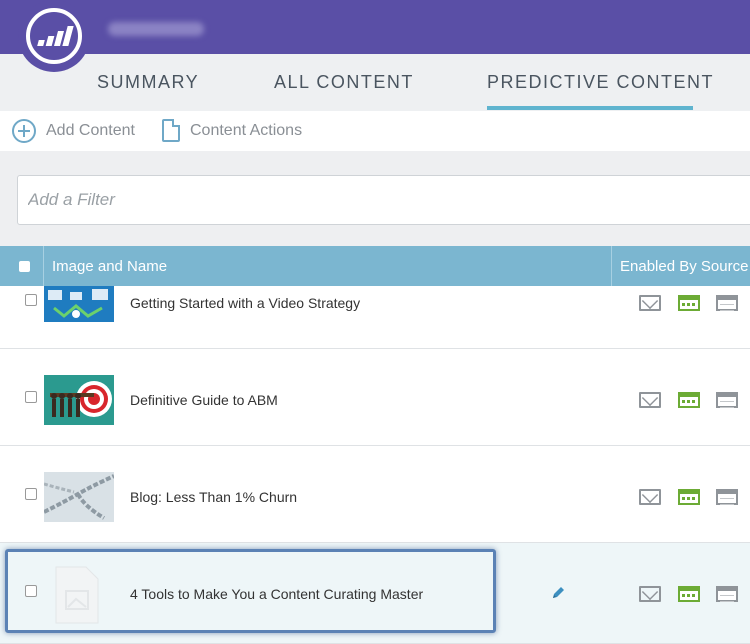 The width and height of the screenshot is (750, 644). What do you see at coordinates (79, 304) in the screenshot?
I see `video-strategy-thumbnail` at bounding box center [79, 304].